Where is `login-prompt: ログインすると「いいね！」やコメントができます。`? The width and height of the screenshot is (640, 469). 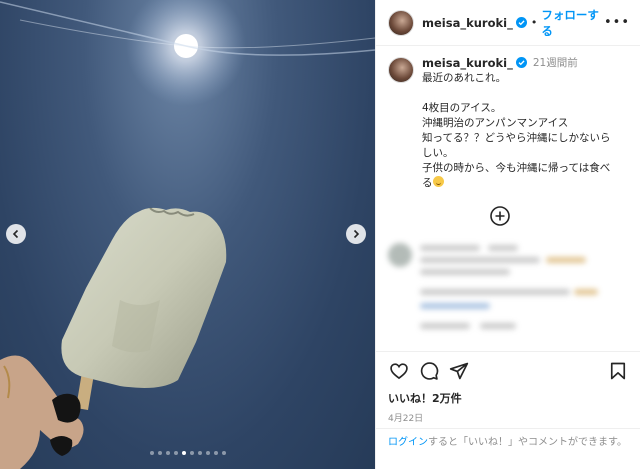 login-prompt: ログインすると「いいね！」やコメントができます。 is located at coordinates (508, 448).